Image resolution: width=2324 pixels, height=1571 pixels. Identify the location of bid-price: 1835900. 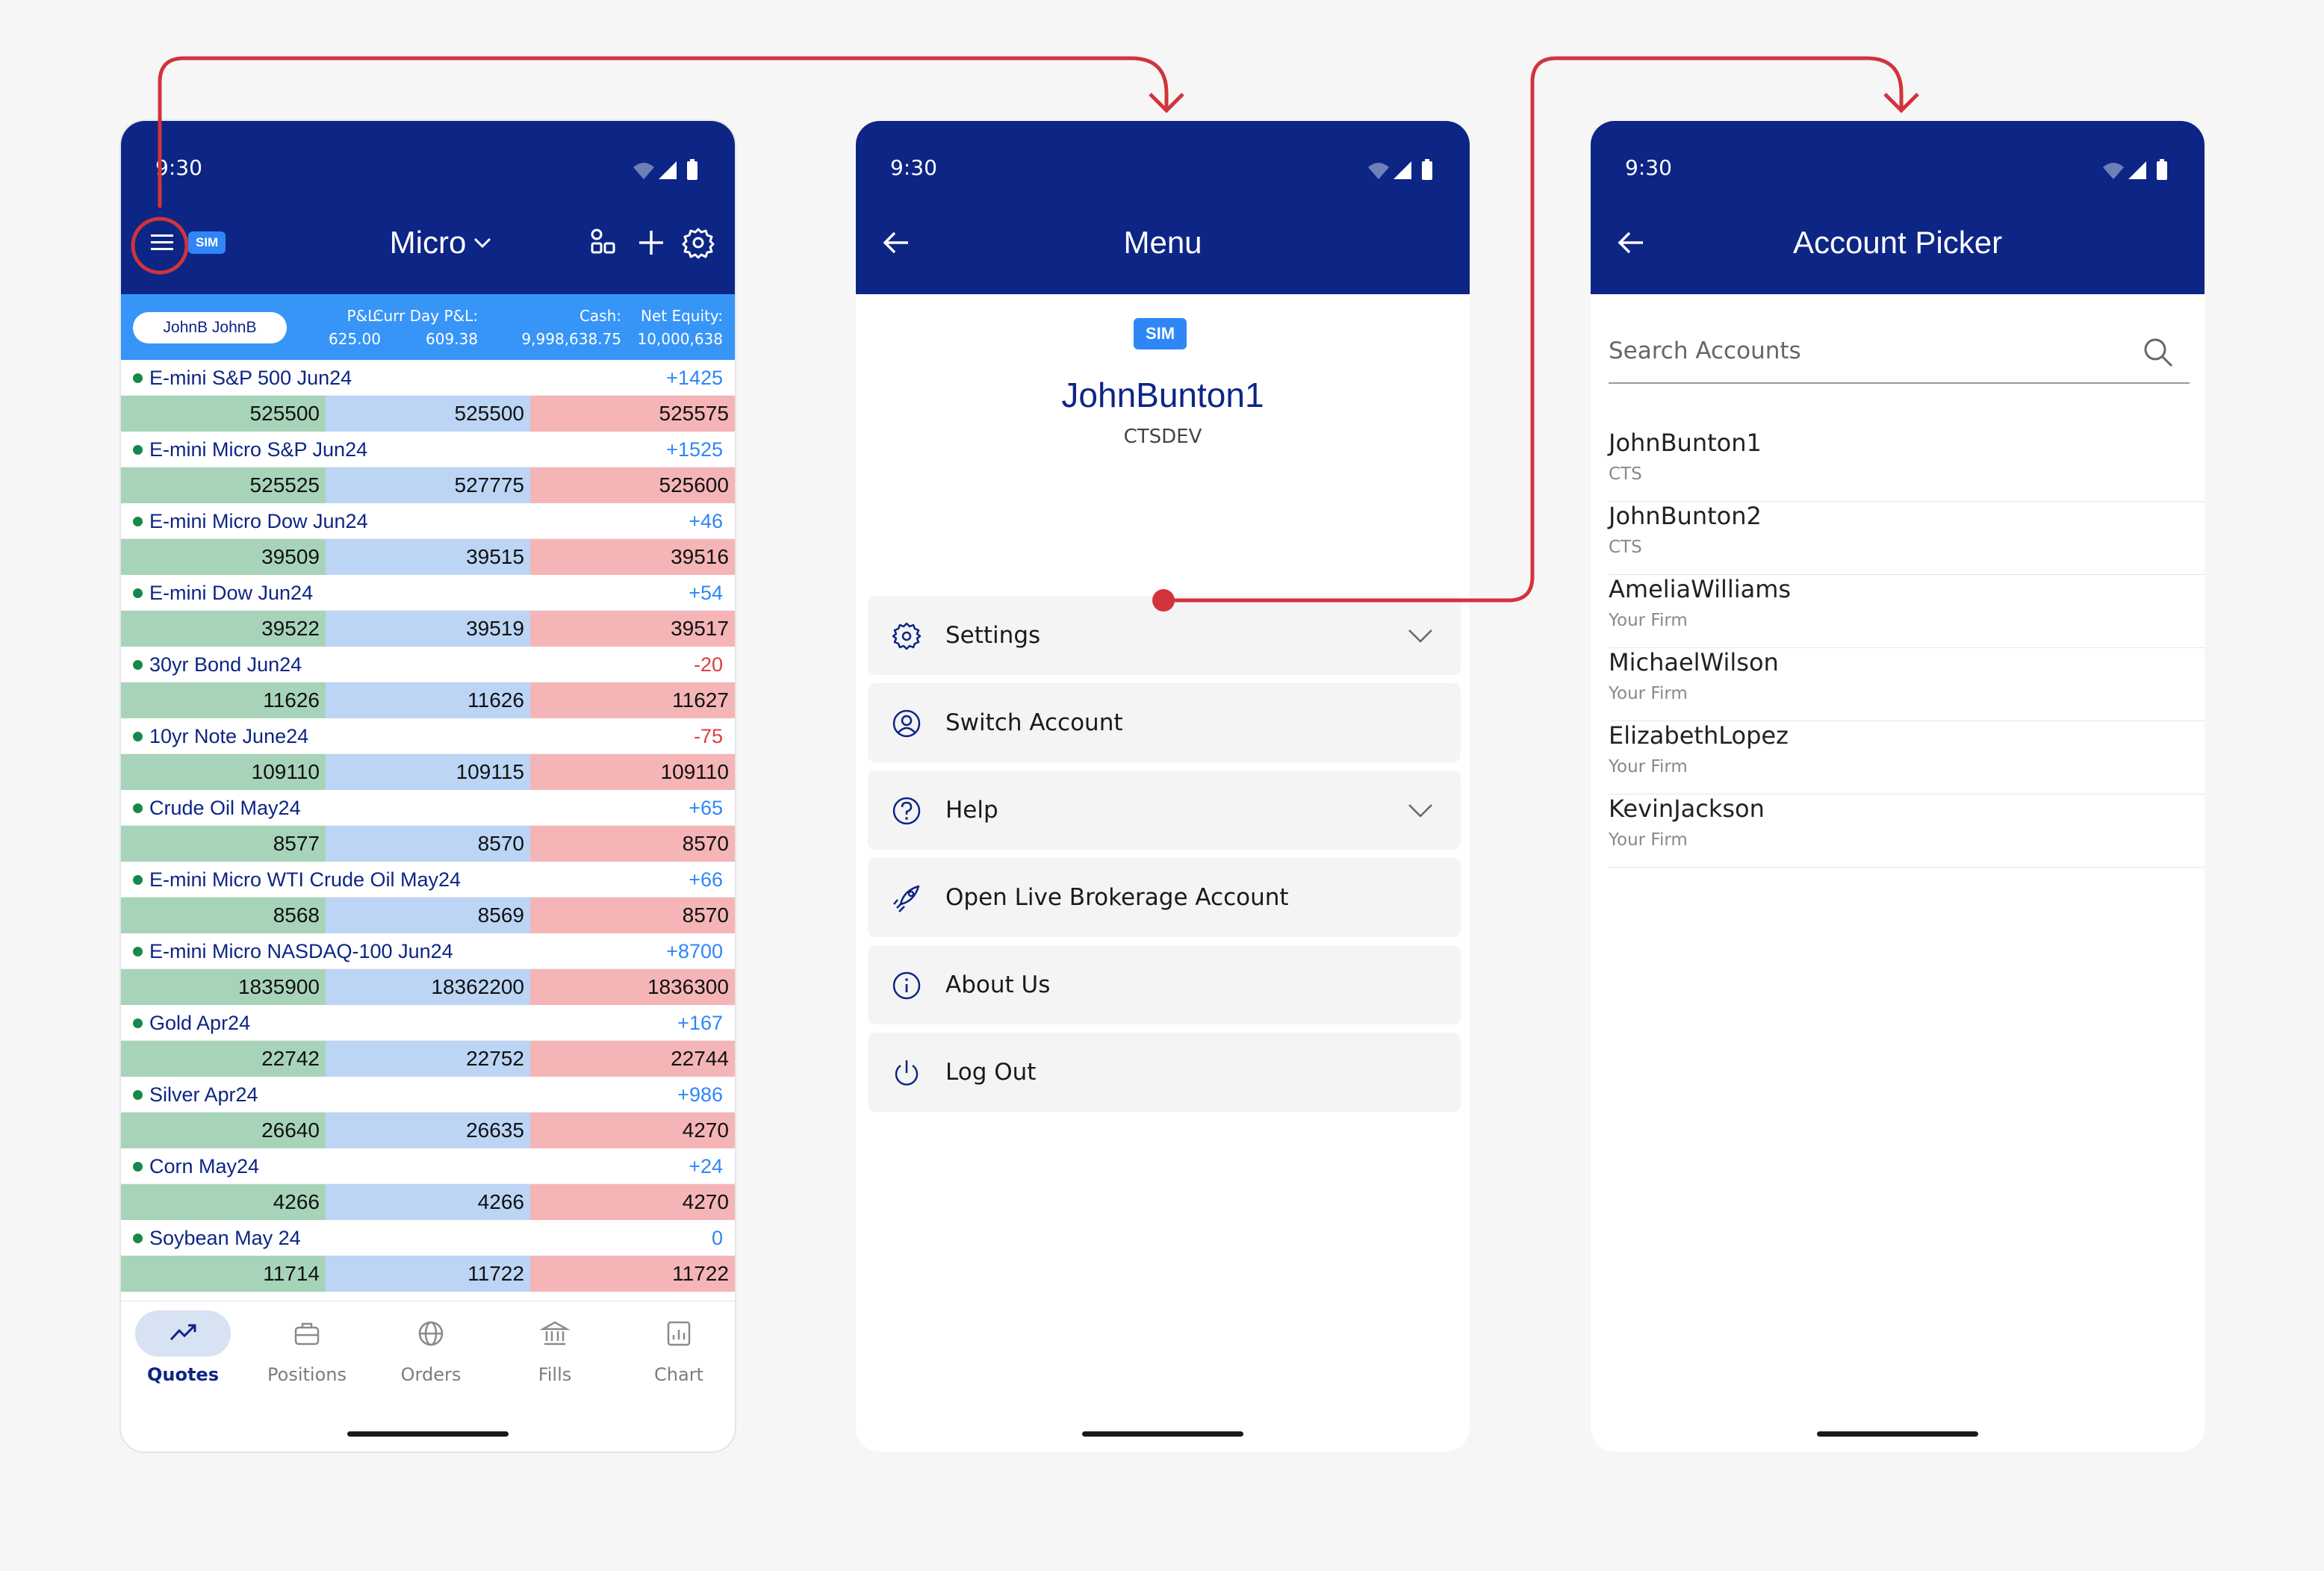
(224, 987).